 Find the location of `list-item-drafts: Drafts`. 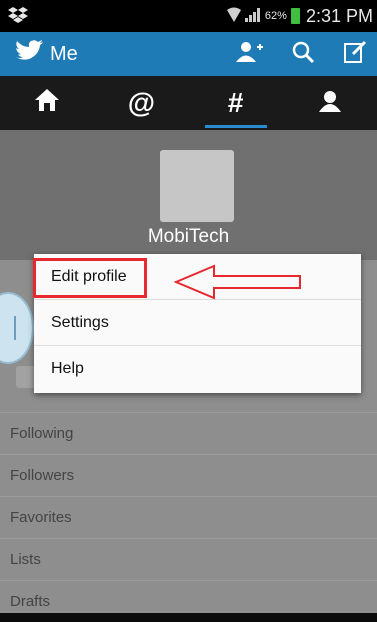

list-item-drafts: Drafts is located at coordinates (188, 601).